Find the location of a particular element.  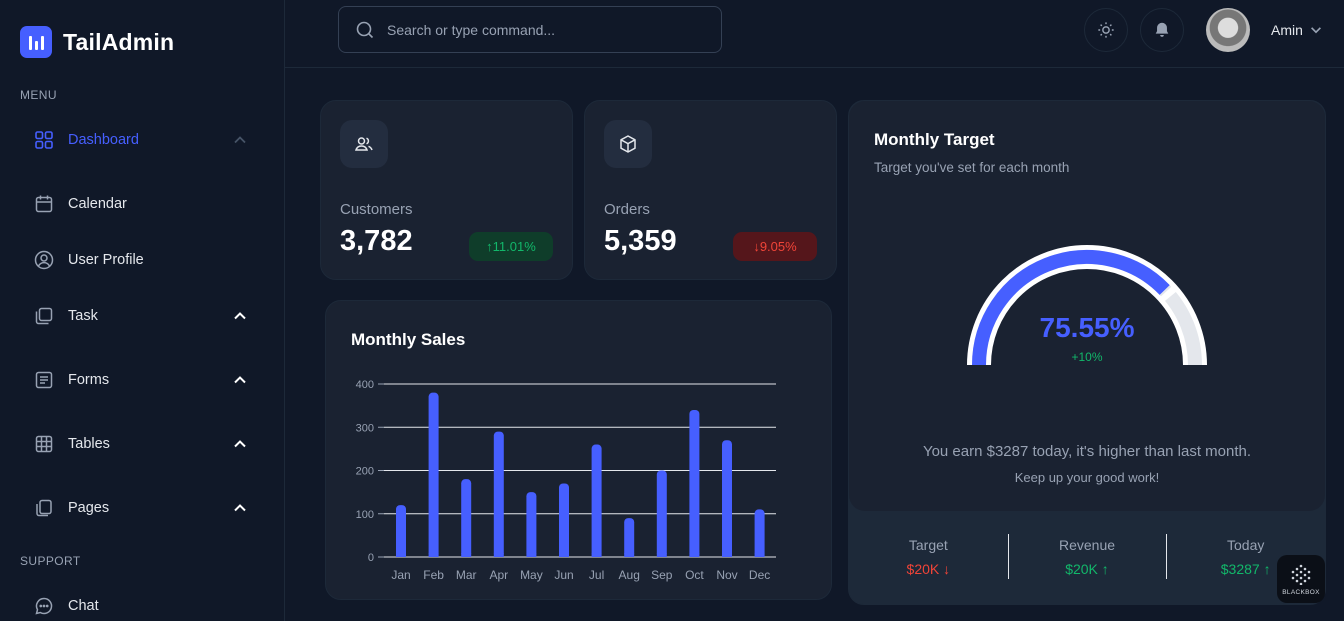

metric-label: Customers is located at coordinates (376, 209).